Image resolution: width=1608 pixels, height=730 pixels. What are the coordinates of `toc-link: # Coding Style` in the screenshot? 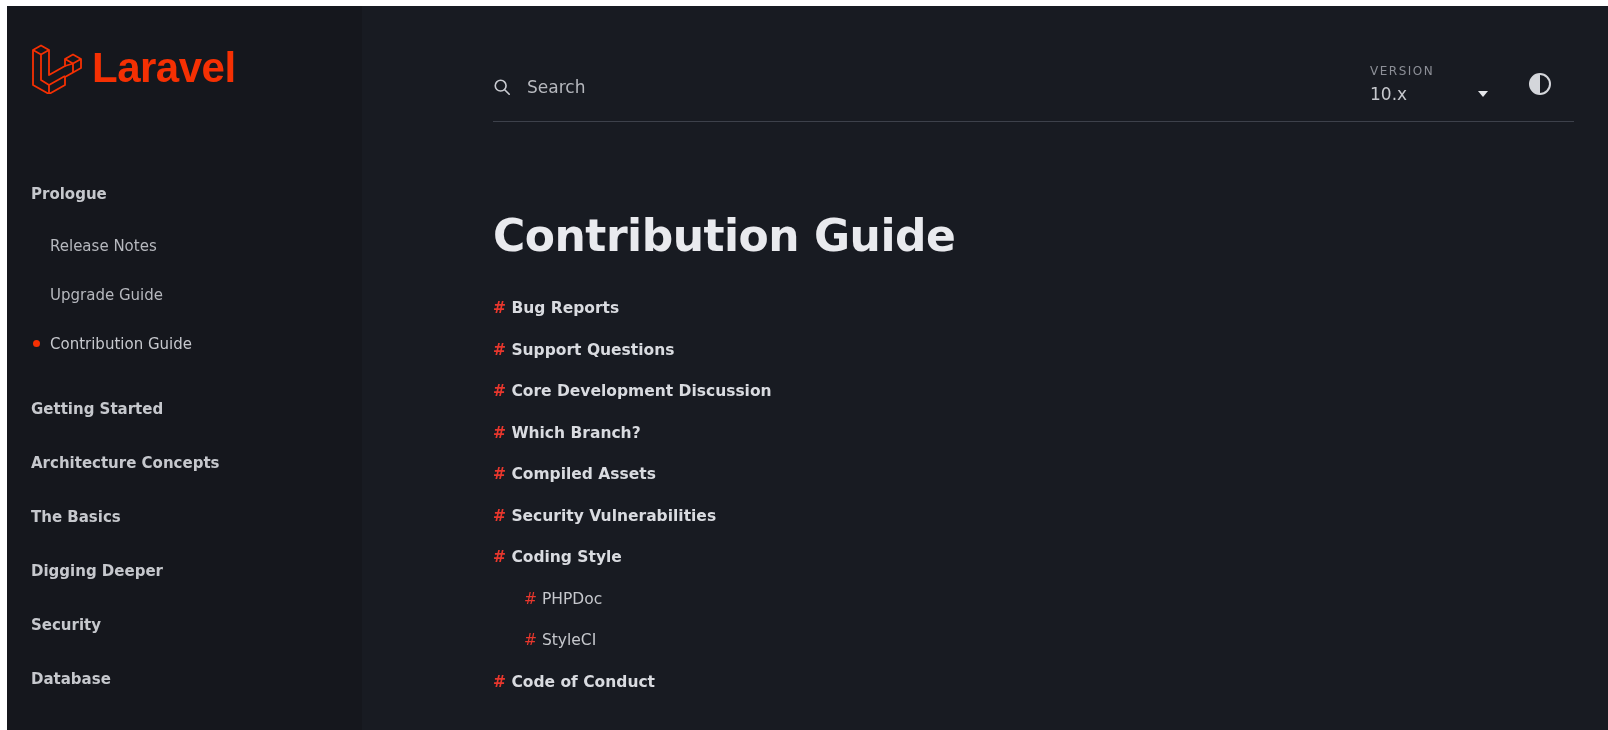 It's located at (557, 557).